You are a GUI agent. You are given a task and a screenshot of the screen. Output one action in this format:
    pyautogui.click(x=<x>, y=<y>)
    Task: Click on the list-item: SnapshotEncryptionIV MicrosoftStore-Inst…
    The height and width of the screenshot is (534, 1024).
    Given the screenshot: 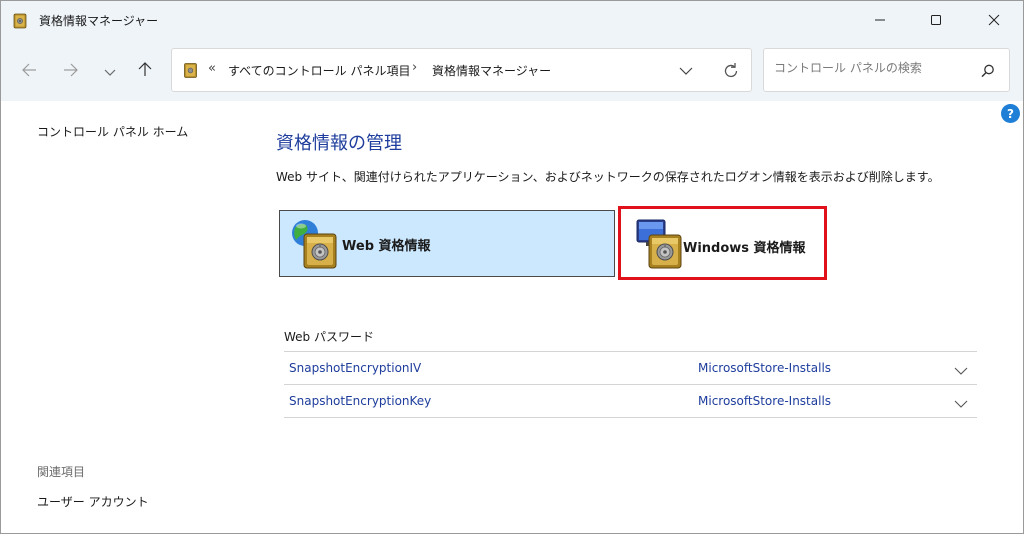 What is the action you would take?
    pyautogui.click(x=630, y=368)
    